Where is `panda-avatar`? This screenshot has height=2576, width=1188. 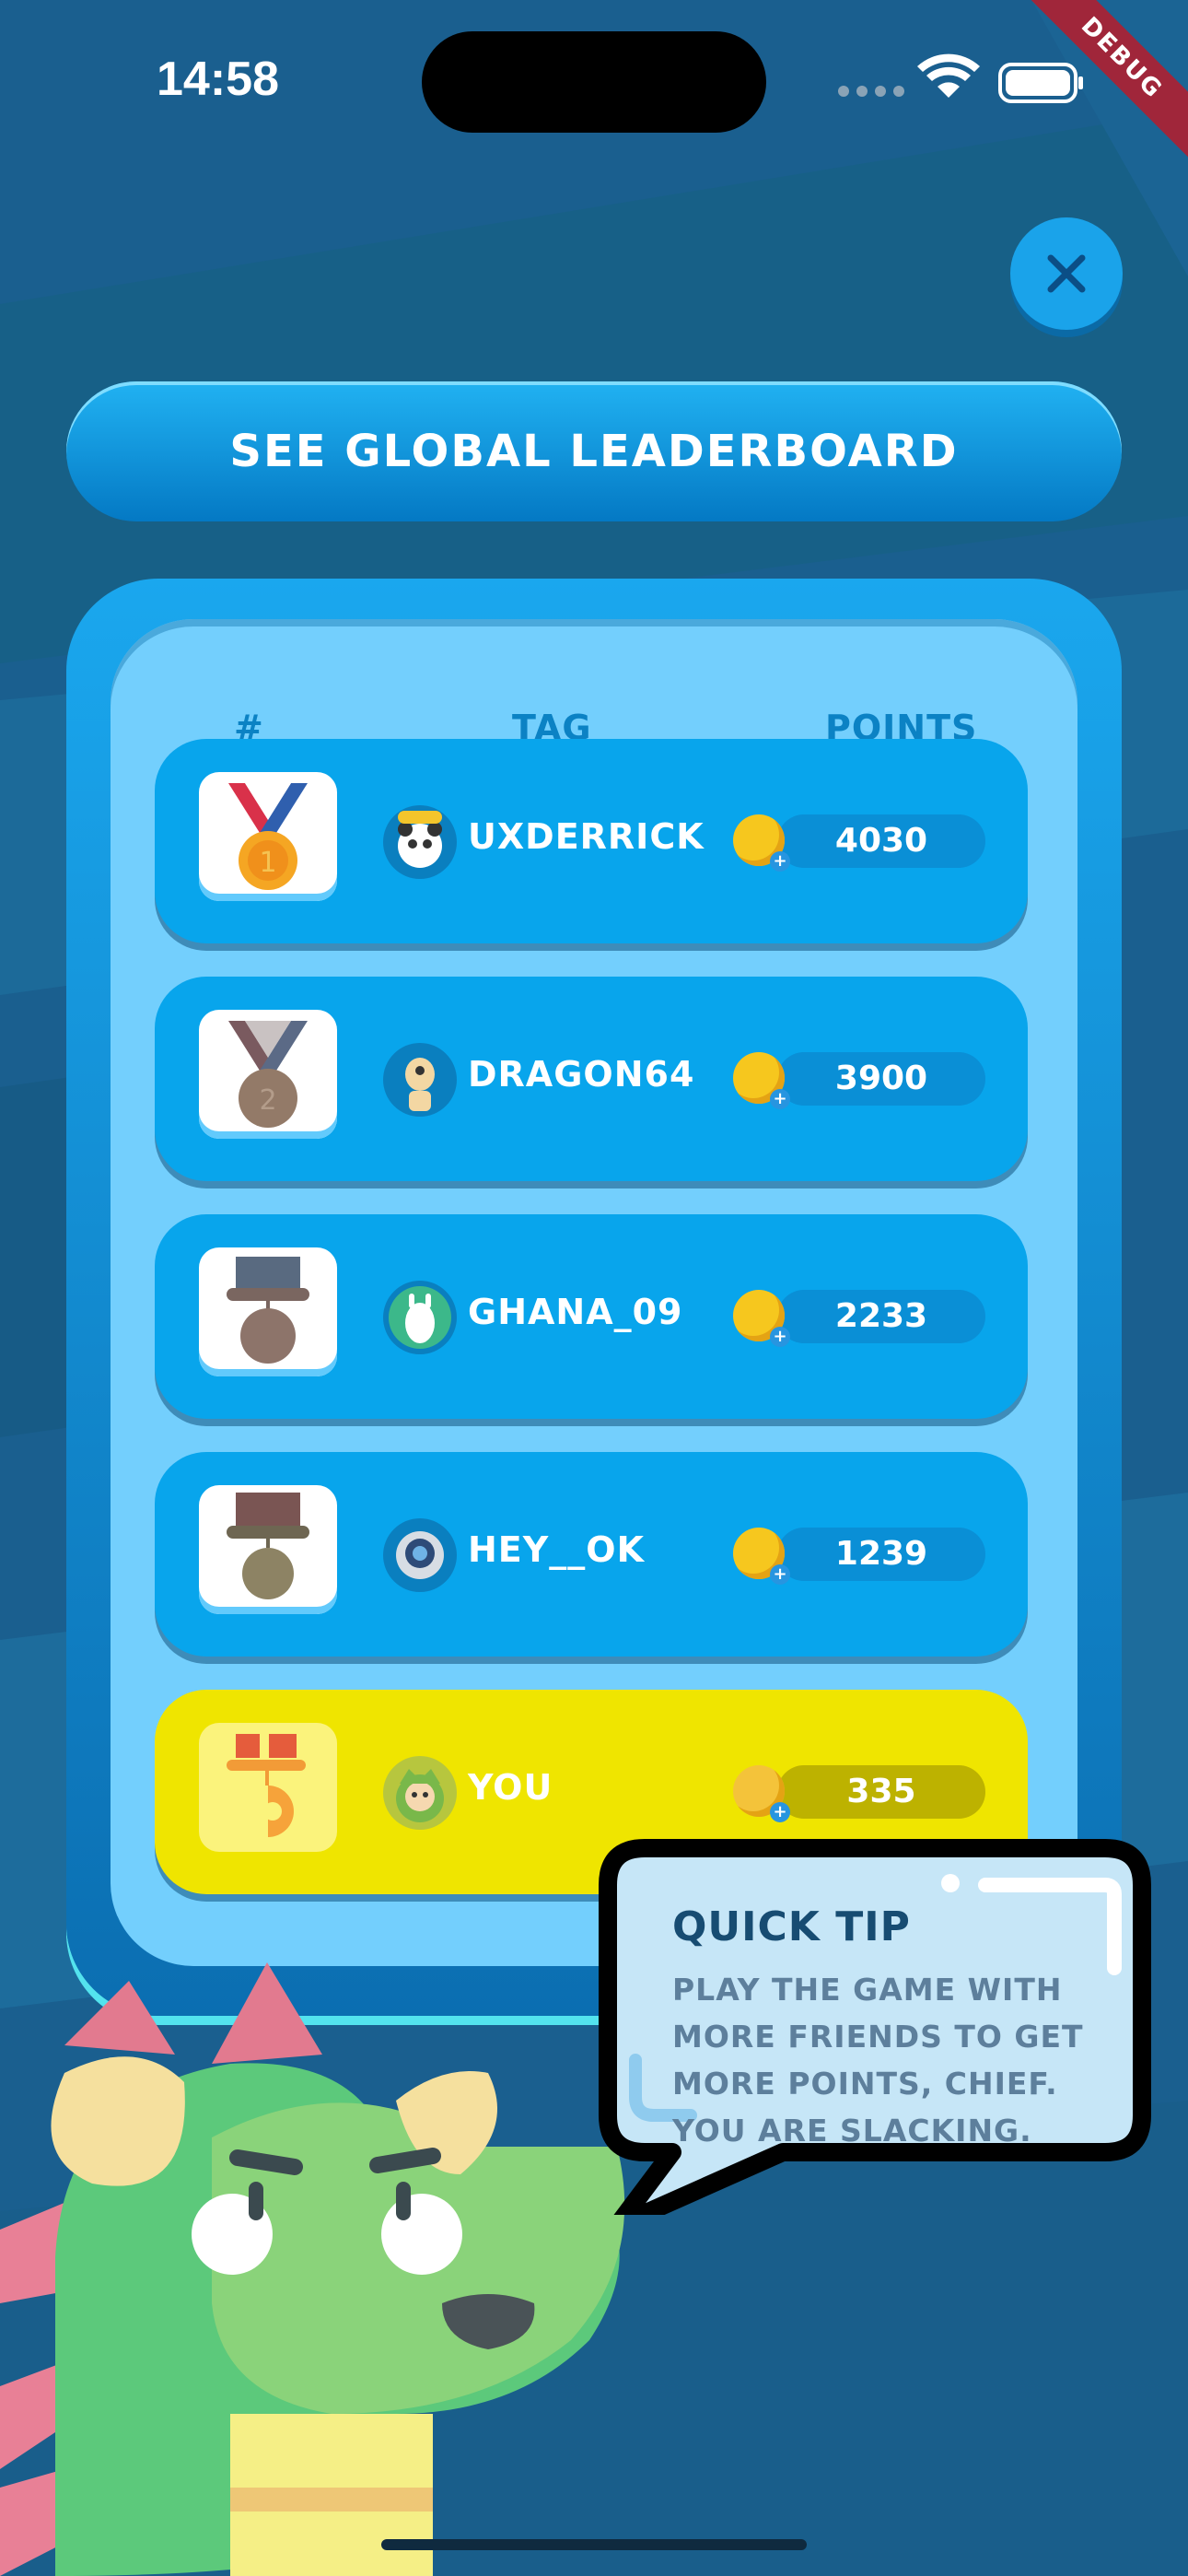
panda-avatar is located at coordinates (420, 842).